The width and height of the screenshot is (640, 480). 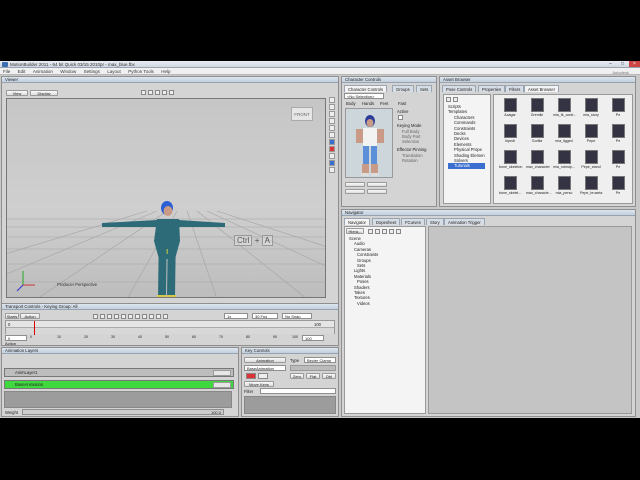 I want to click on snap-dropdown: No Snap, so click(x=297, y=316).